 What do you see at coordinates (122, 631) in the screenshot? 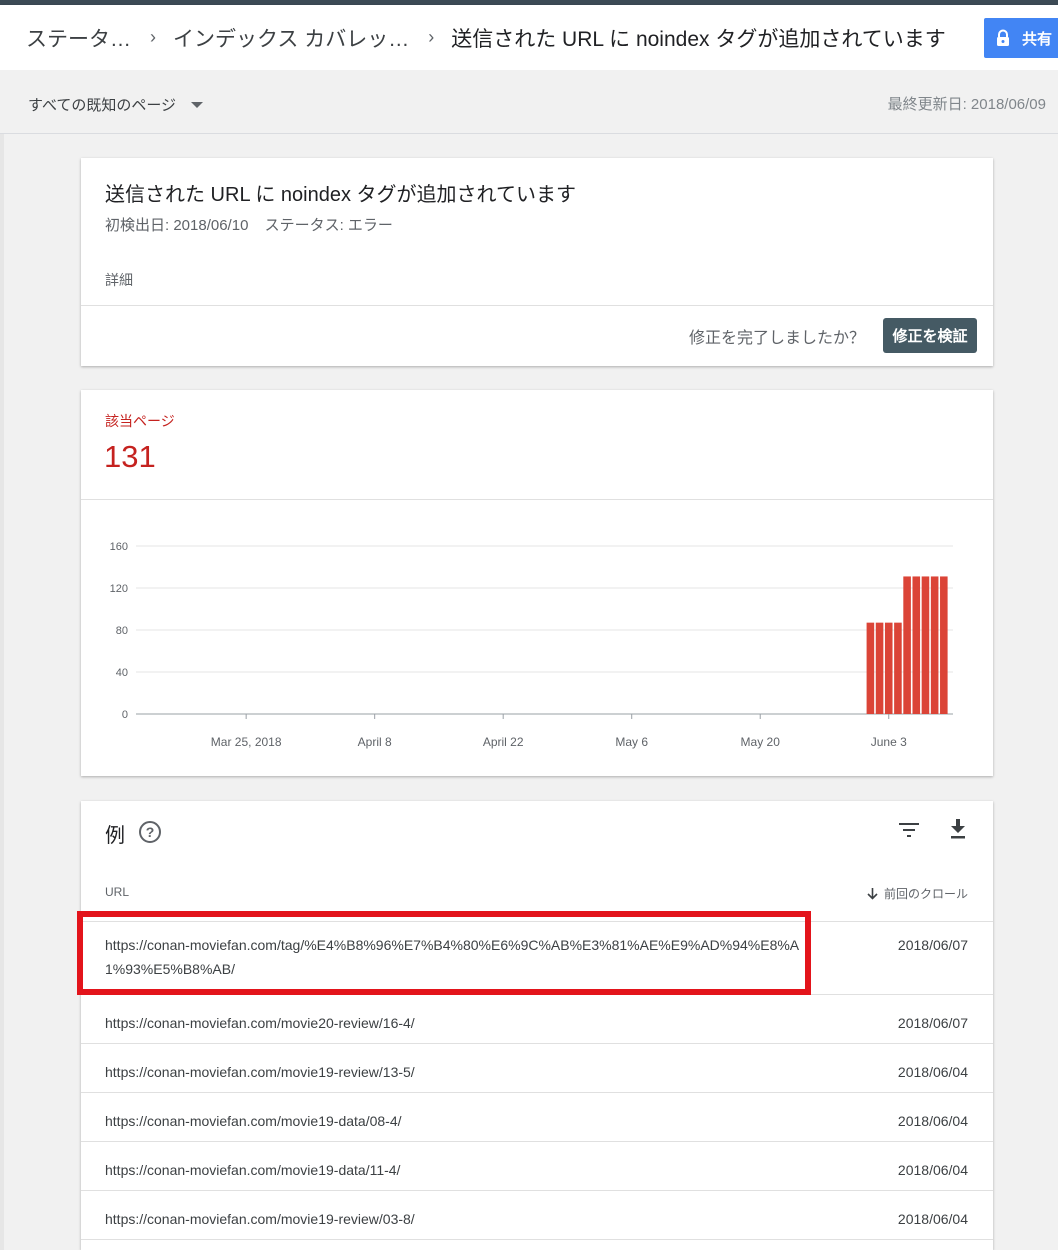
I see `y-tick-label: 80` at bounding box center [122, 631].